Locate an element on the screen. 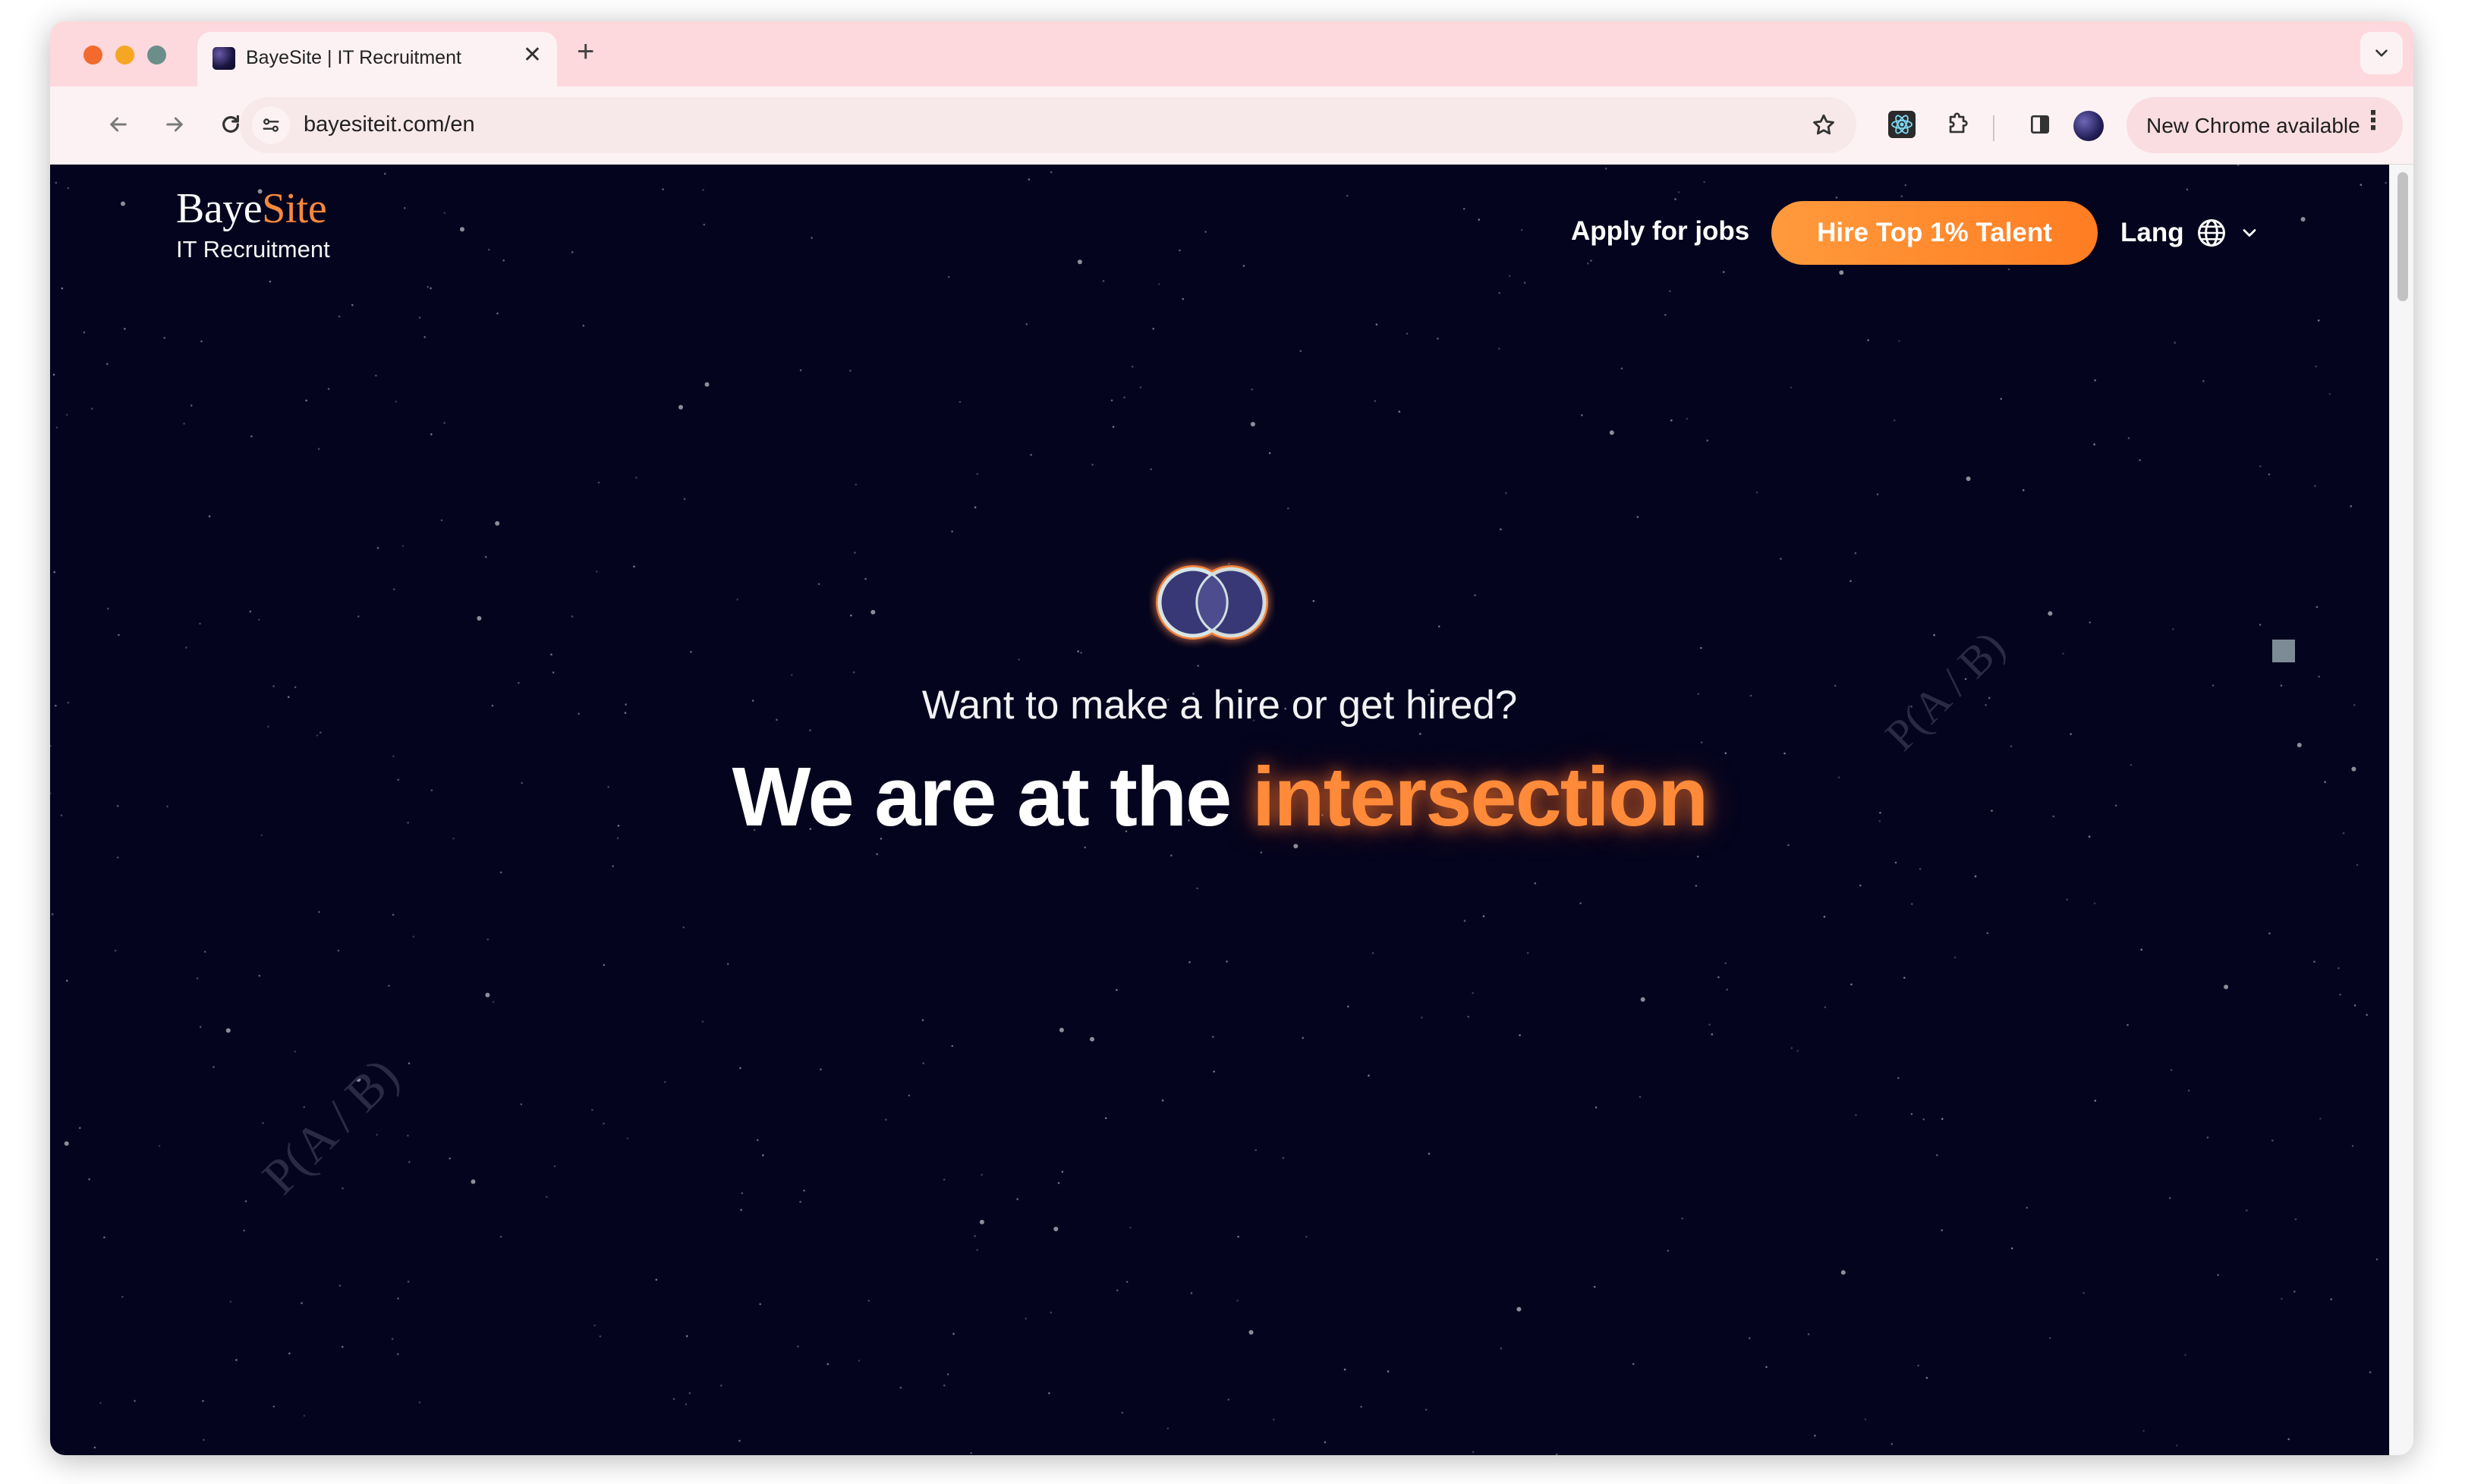 Image resolution: width=2465 pixels, height=1484 pixels. tab-search-button is located at coordinates (2381, 53).